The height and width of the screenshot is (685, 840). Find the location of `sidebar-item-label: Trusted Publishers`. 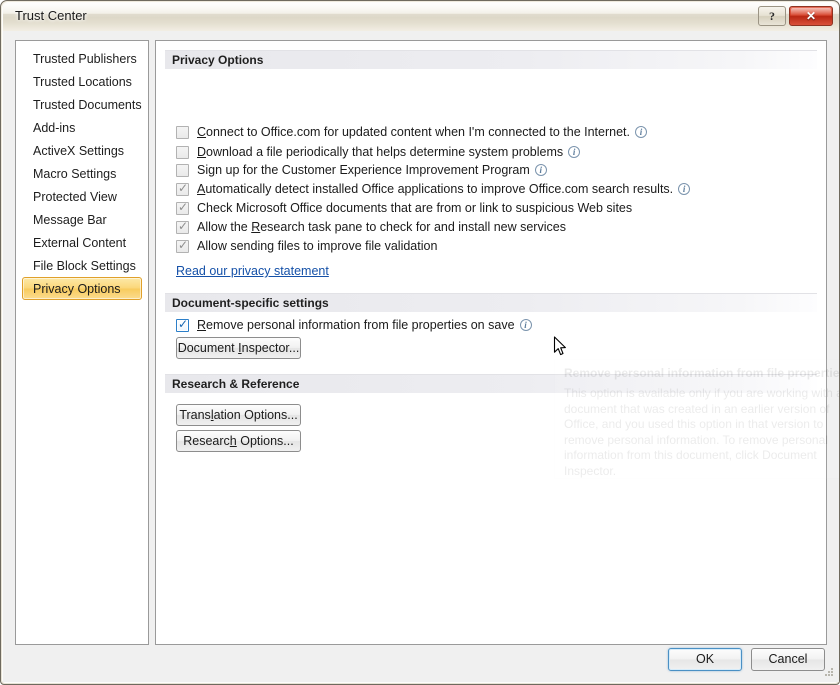

sidebar-item-label: Trusted Publishers is located at coordinates (85, 59).